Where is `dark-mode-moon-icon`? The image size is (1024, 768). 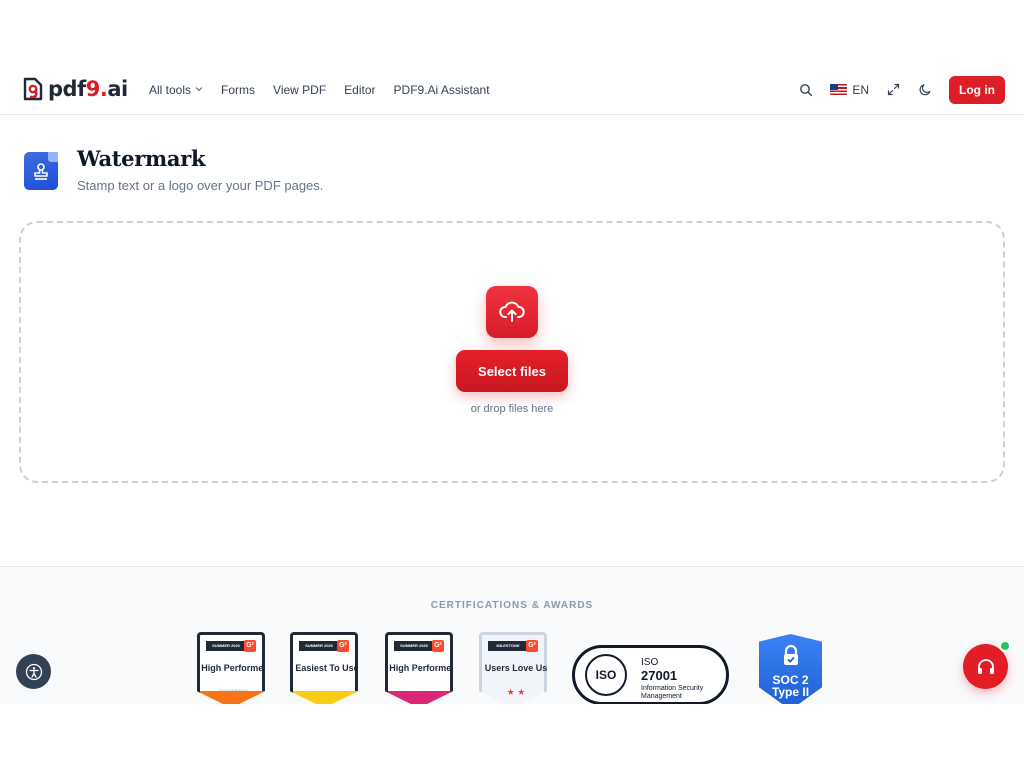 dark-mode-moon-icon is located at coordinates (925, 90).